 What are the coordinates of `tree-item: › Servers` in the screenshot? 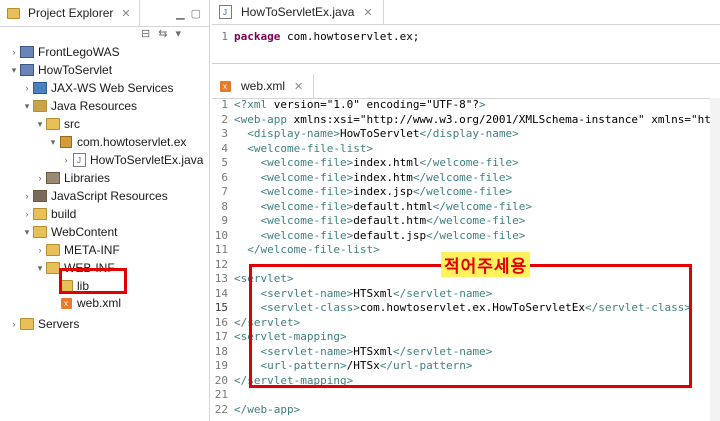 It's located at (44, 324).